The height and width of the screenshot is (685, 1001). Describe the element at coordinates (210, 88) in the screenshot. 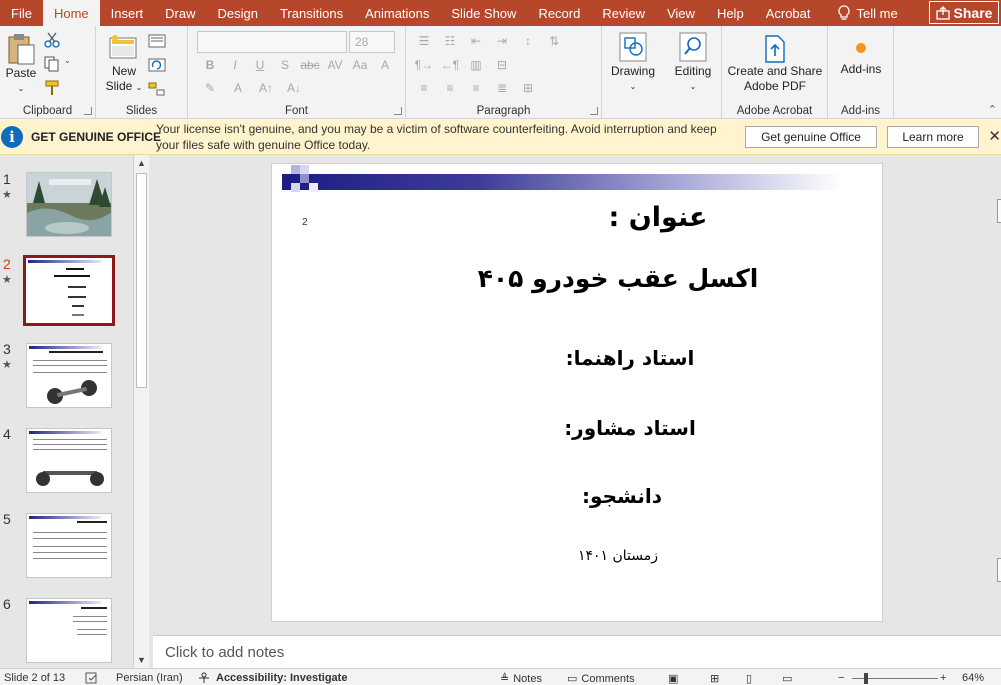

I see `highlight-icon: ✎` at that location.